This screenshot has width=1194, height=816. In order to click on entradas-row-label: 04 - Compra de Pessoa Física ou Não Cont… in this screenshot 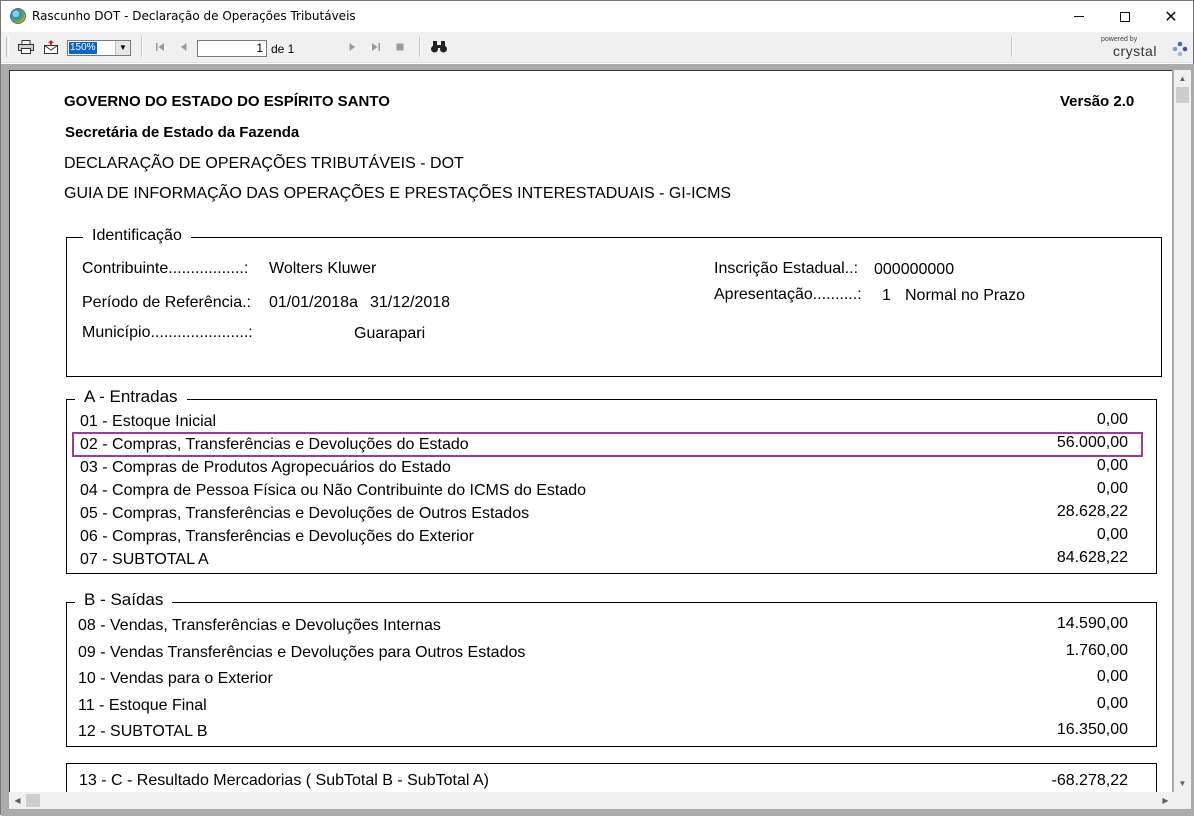, I will do `click(333, 490)`.